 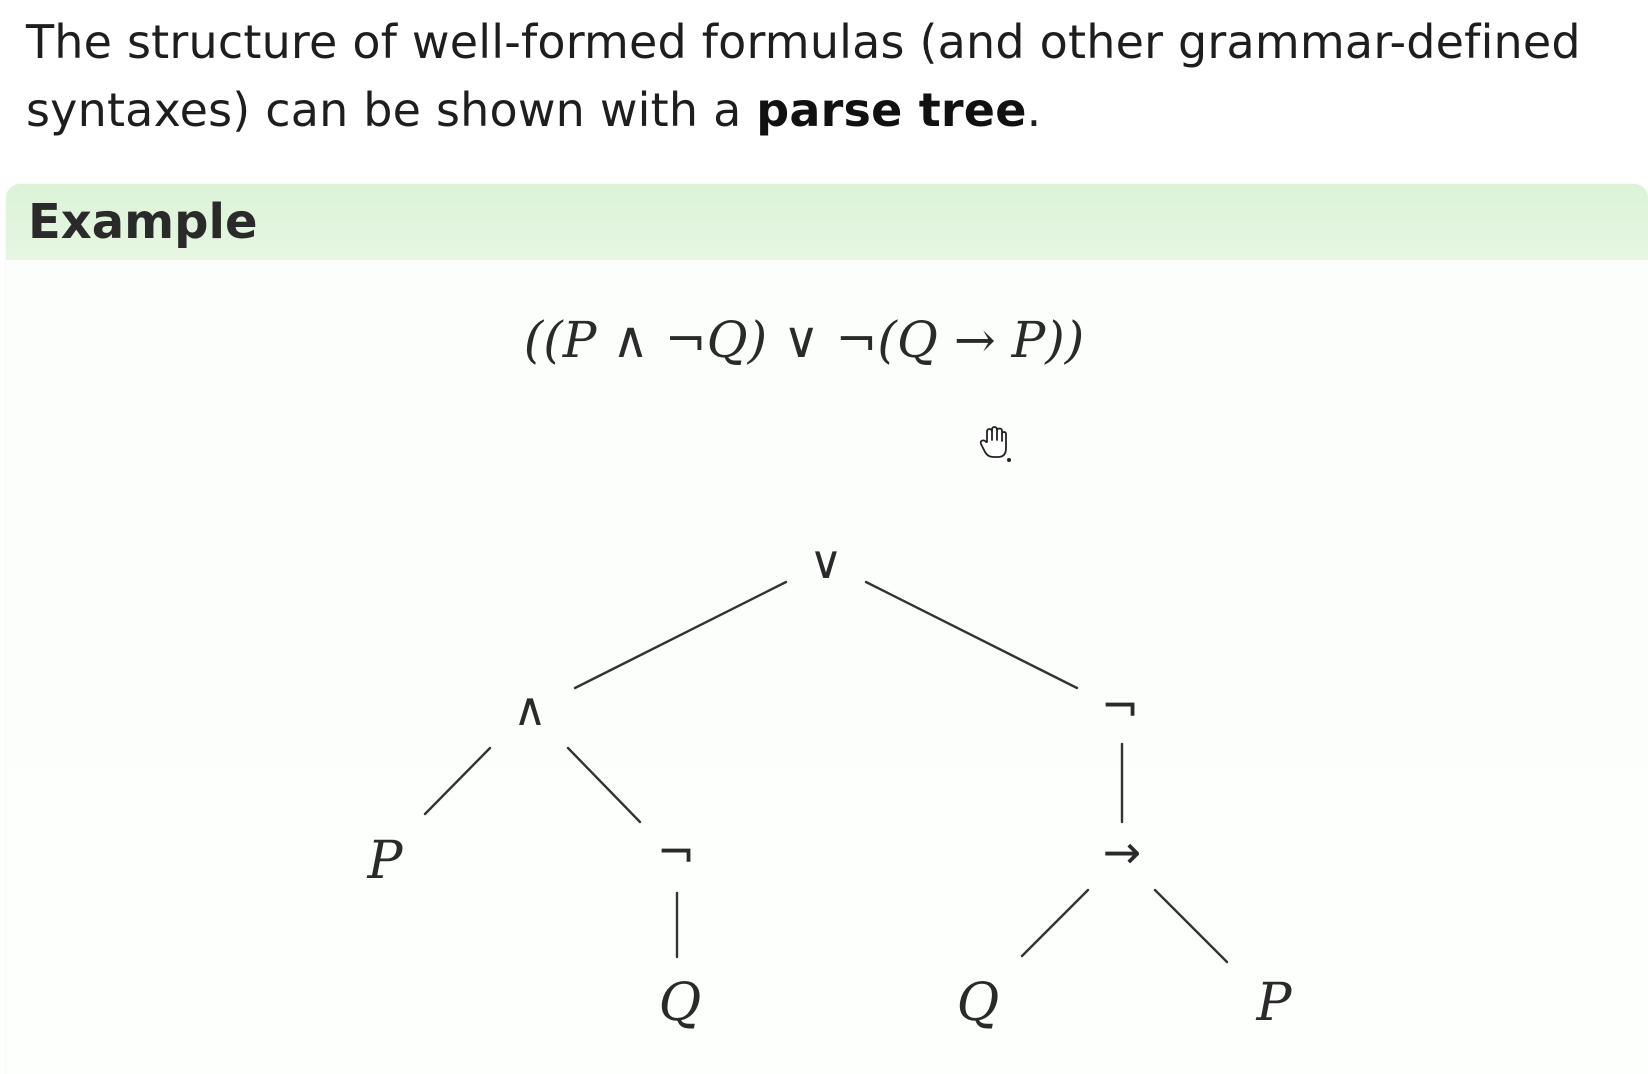 What do you see at coordinates (530, 709) in the screenshot?
I see `node-and: ∧` at bounding box center [530, 709].